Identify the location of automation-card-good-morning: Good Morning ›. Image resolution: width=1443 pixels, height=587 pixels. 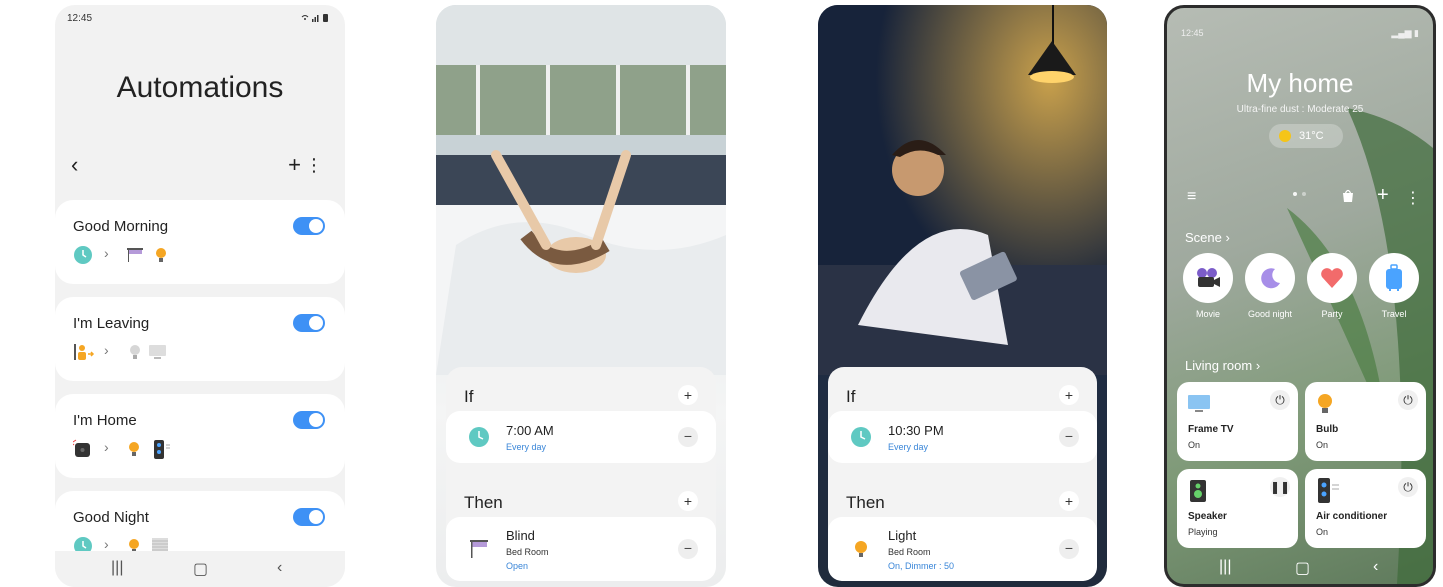
(200, 242).